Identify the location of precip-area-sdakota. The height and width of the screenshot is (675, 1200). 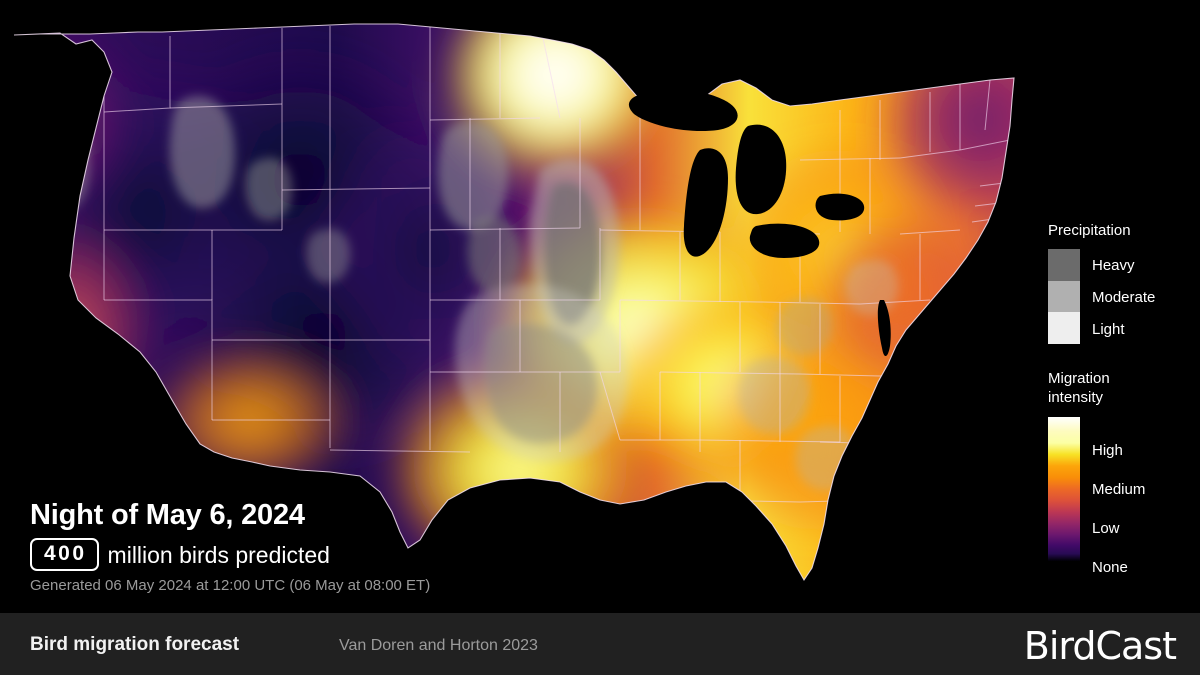
(494, 254).